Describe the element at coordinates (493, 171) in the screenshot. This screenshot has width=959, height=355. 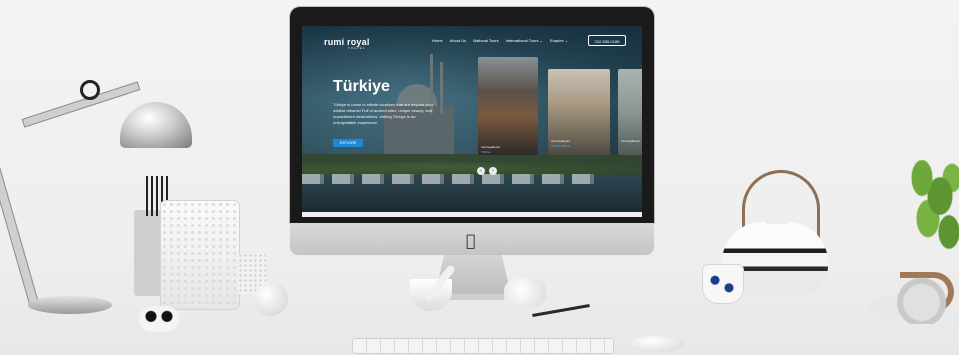
I see `slider-next-button: ›` at that location.